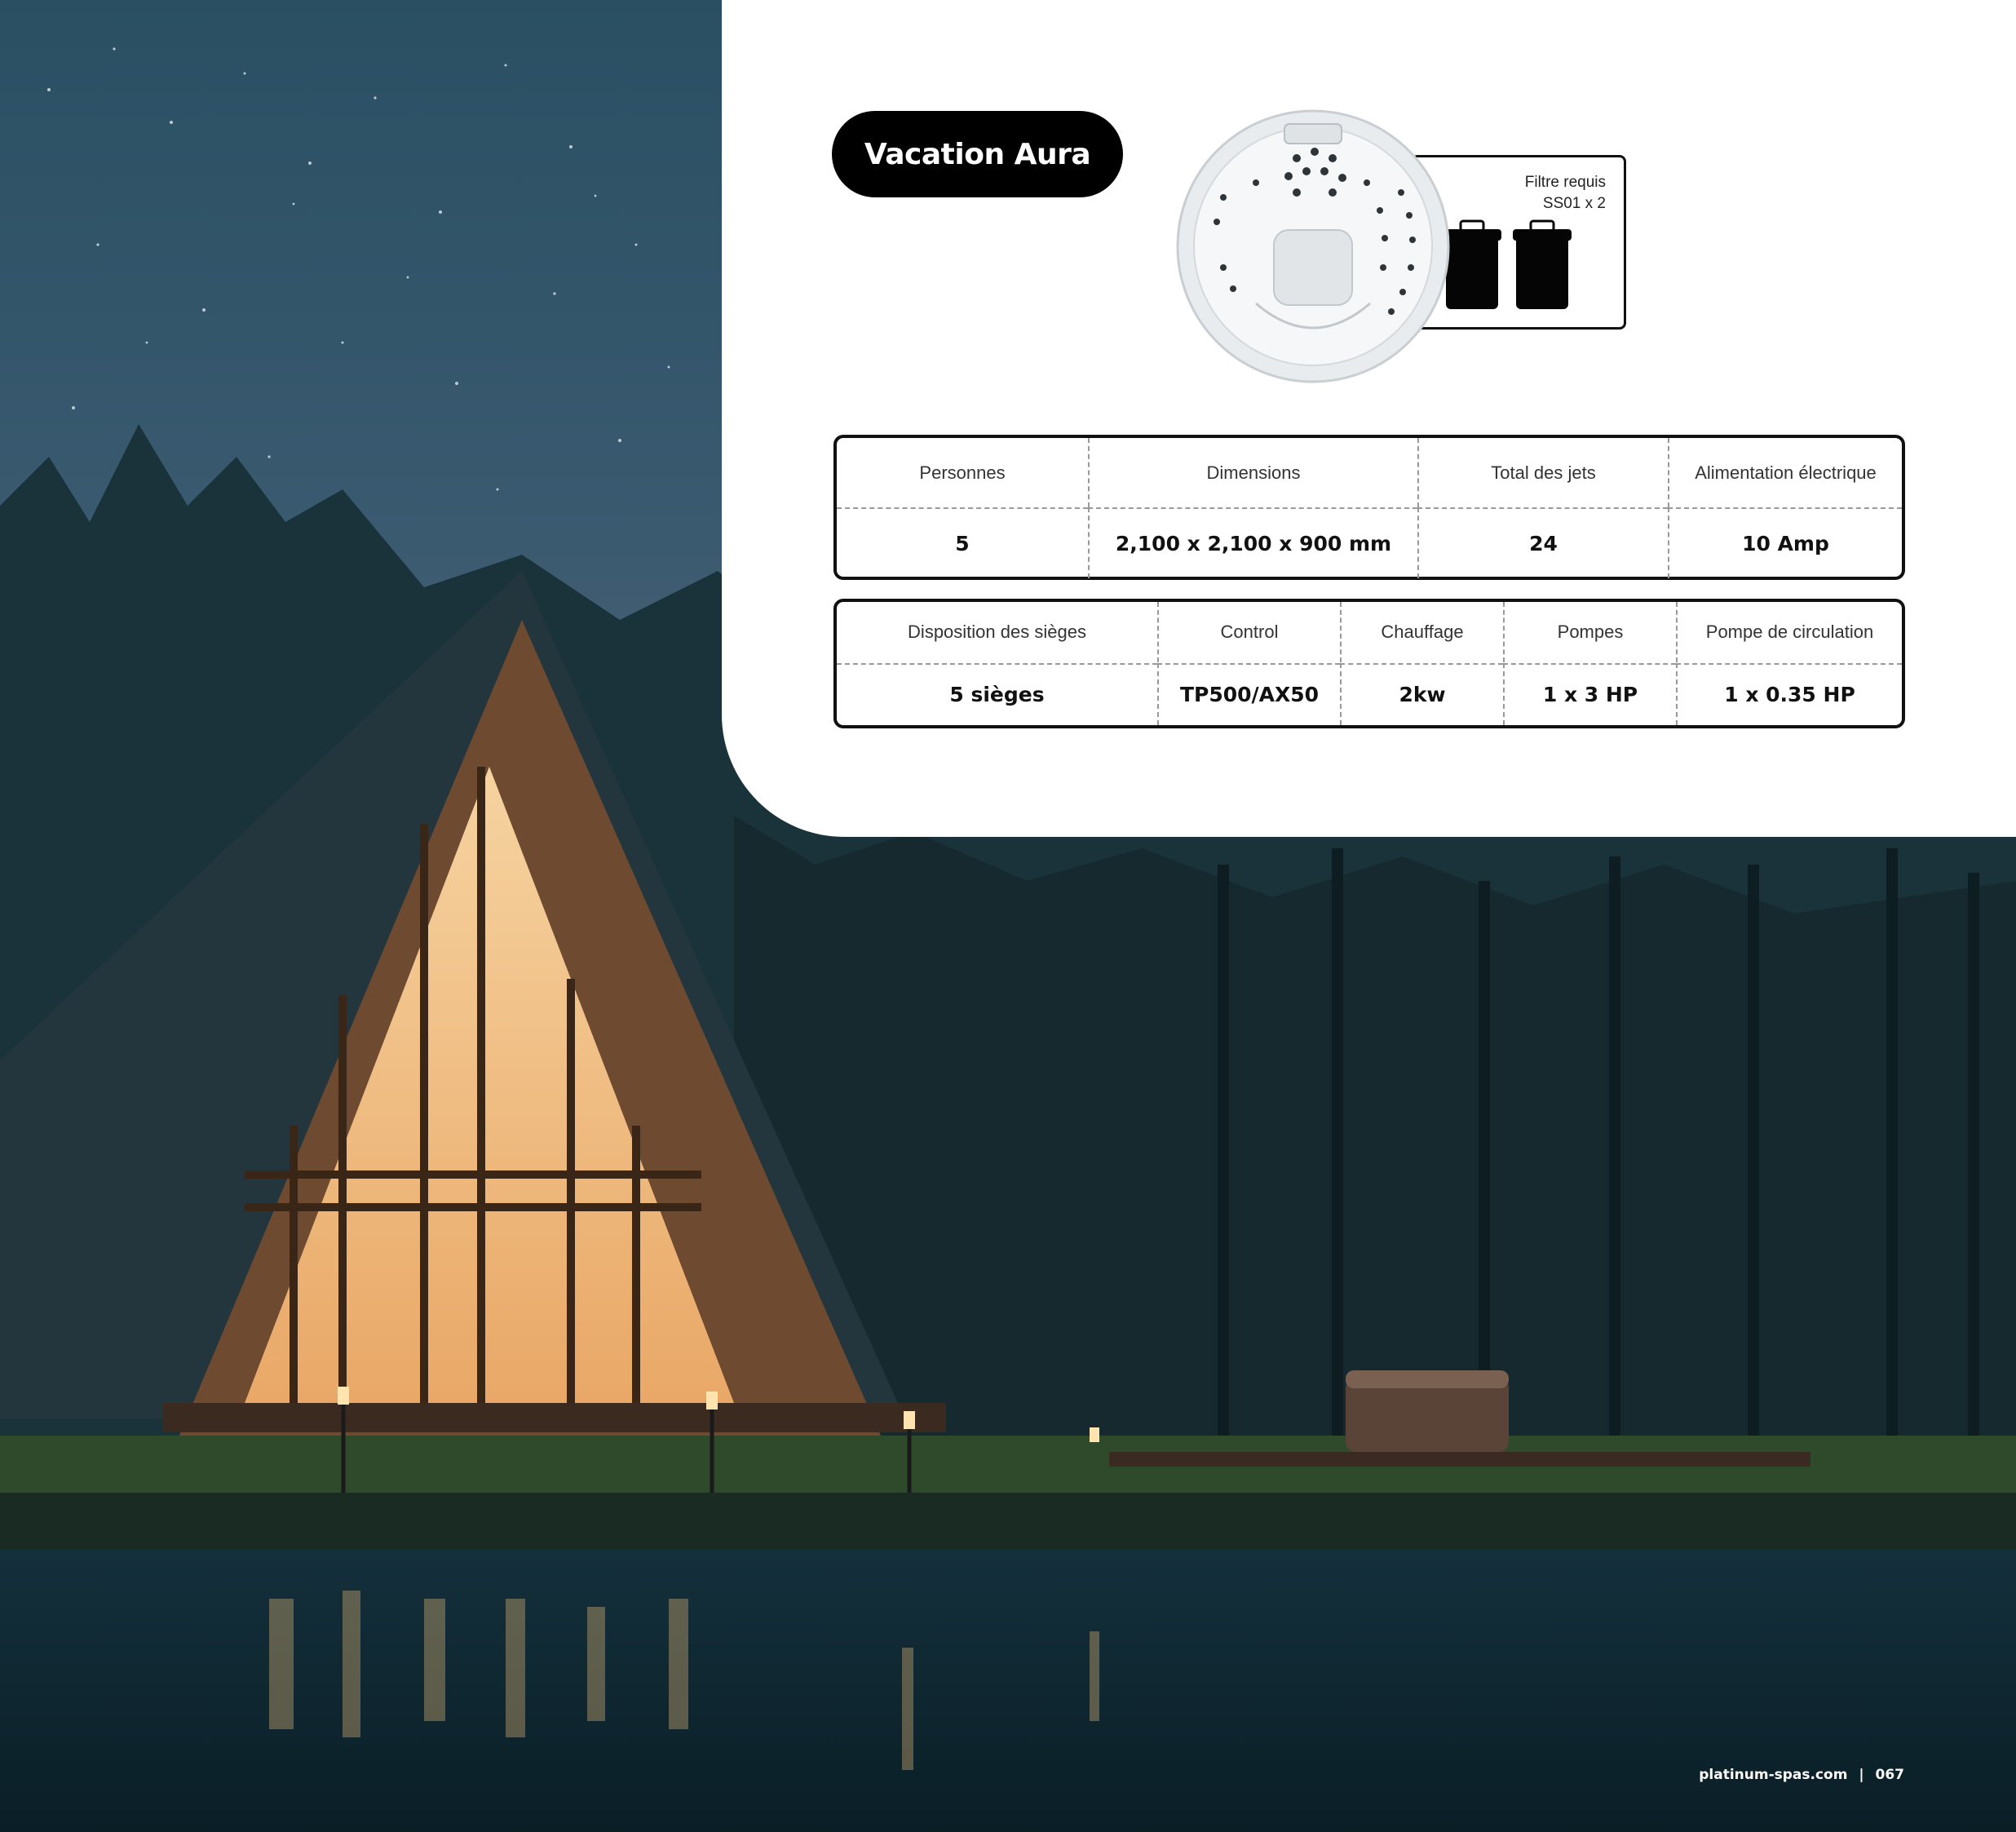 The height and width of the screenshot is (1832, 2016). Describe the element at coordinates (1252, 473) in the screenshot. I see `header-dimensions: Dimensions` at that location.